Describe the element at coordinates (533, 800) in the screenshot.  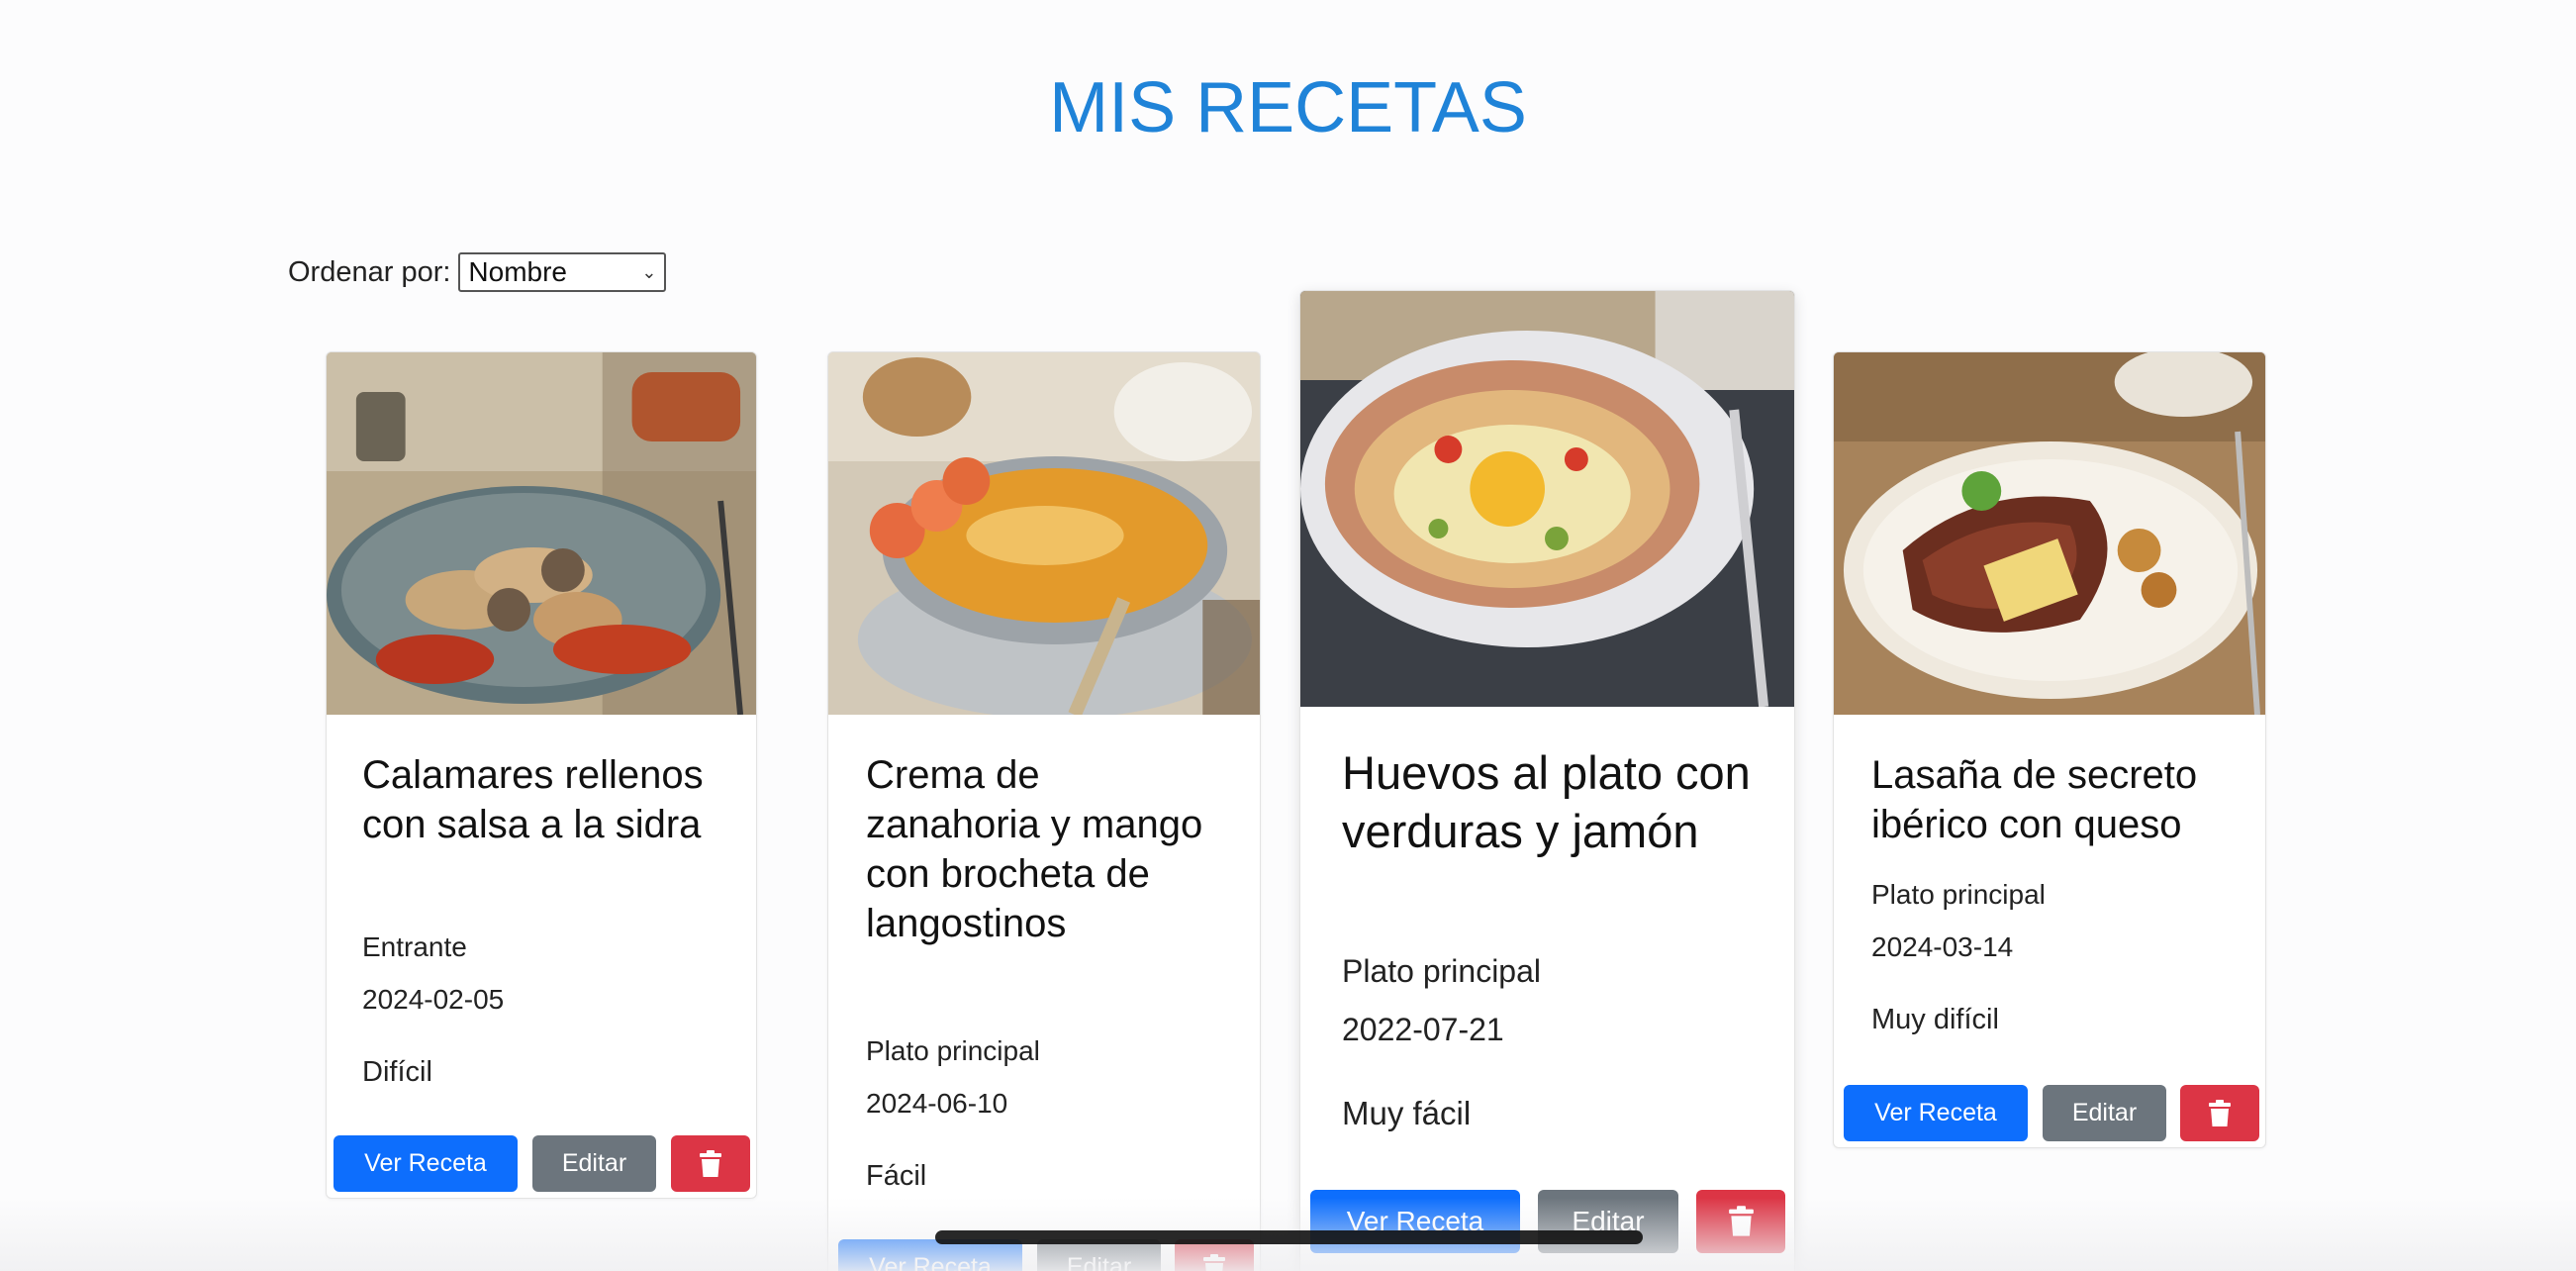
I see `recipe-title: Calamares rellenos con salsa a la sidra` at that location.